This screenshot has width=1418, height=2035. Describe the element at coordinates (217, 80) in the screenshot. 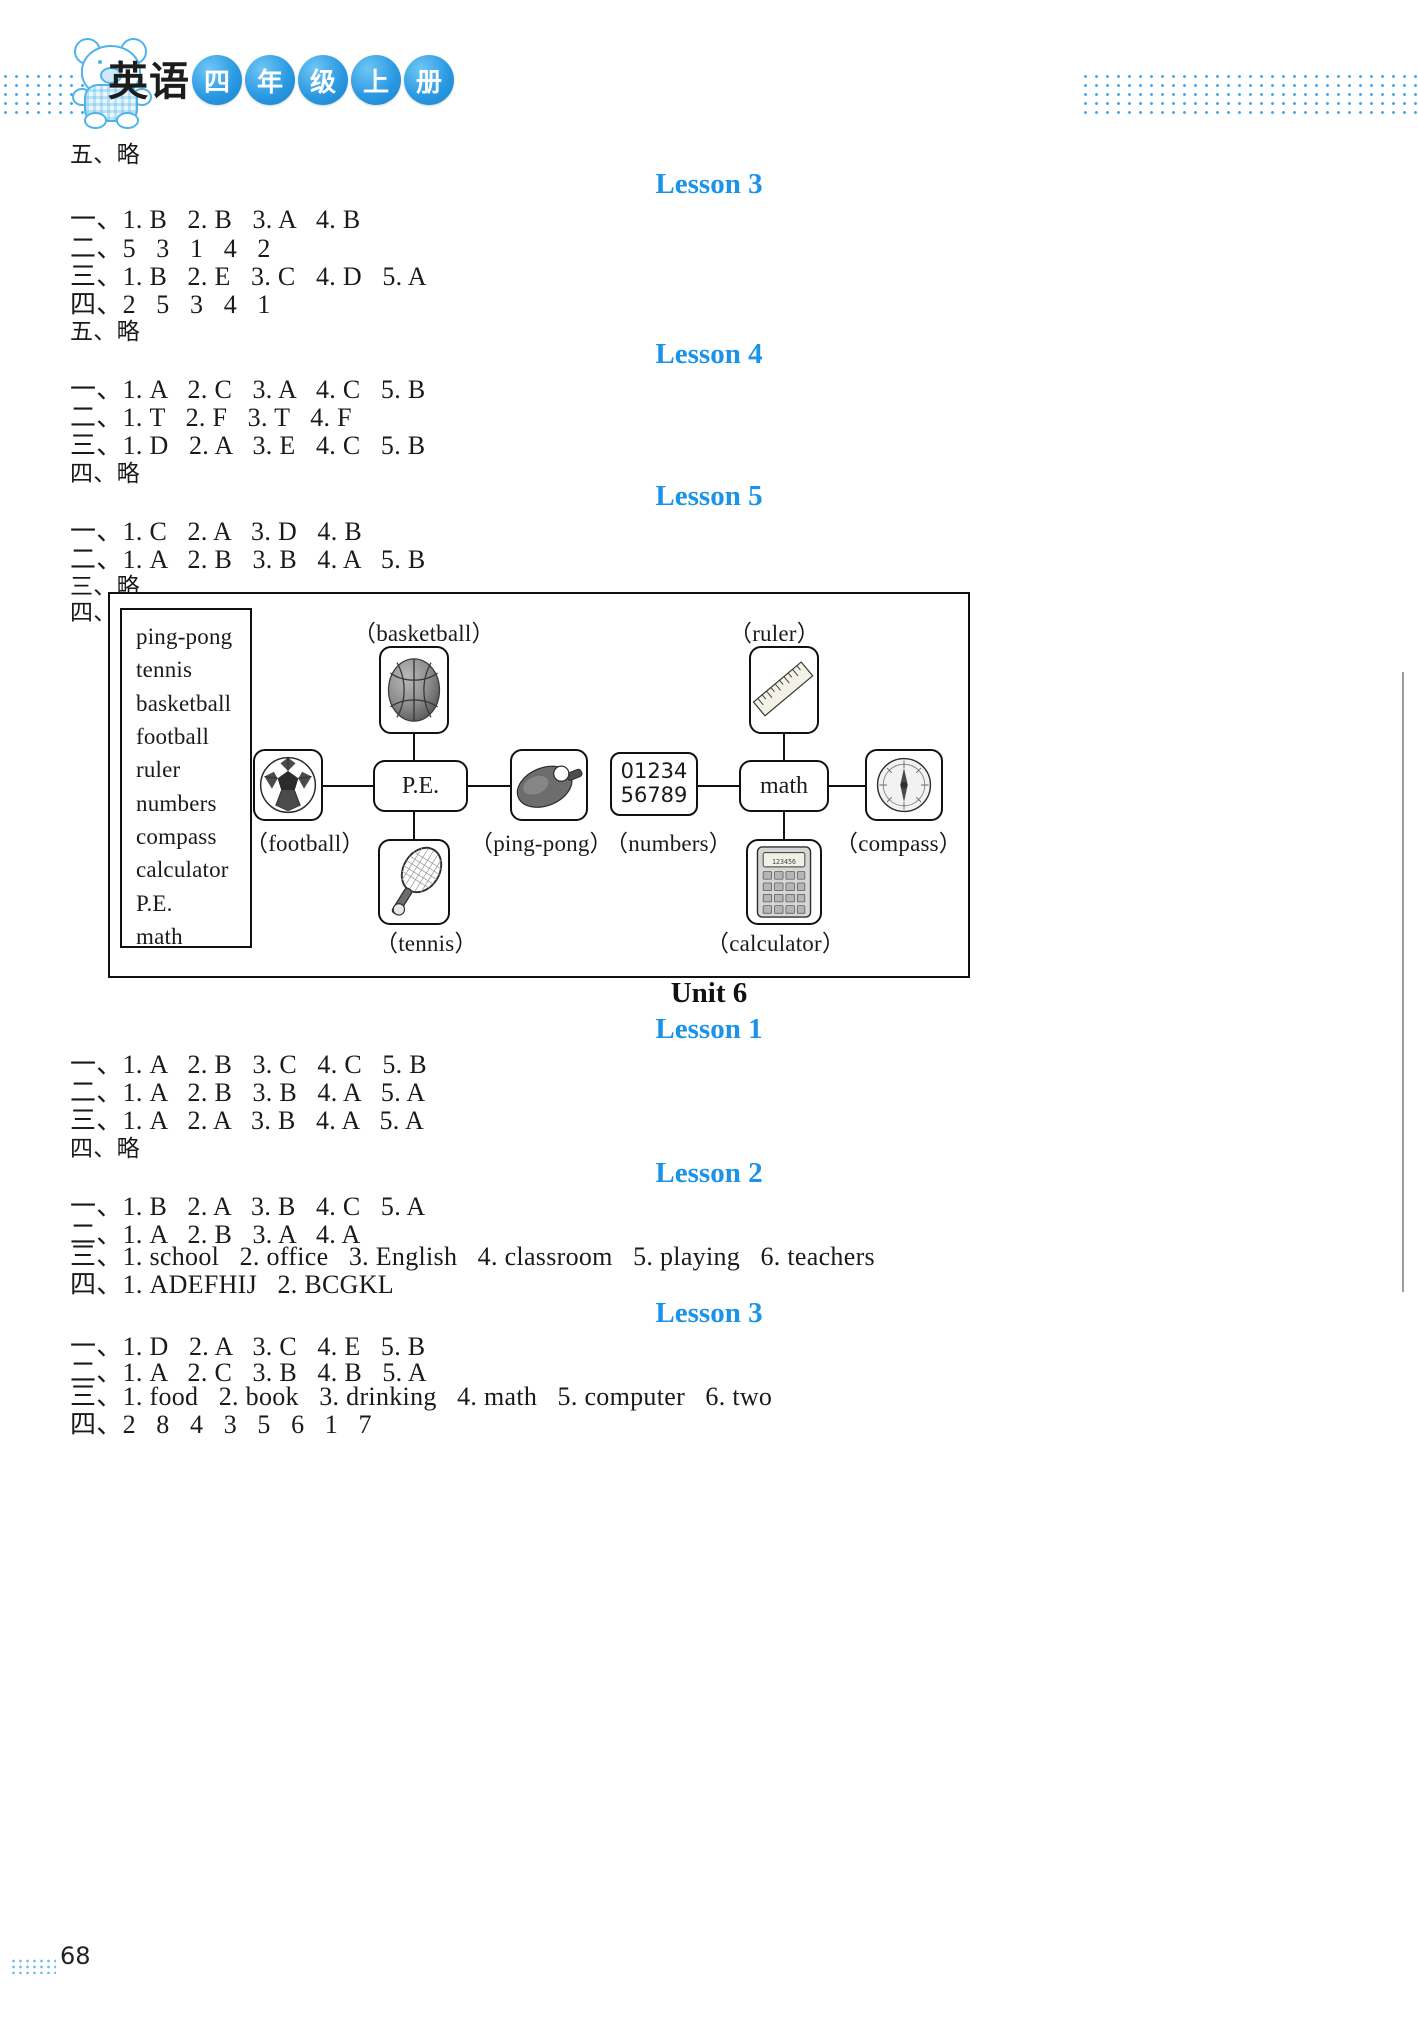

I see `grade-badge-1: 四` at that location.